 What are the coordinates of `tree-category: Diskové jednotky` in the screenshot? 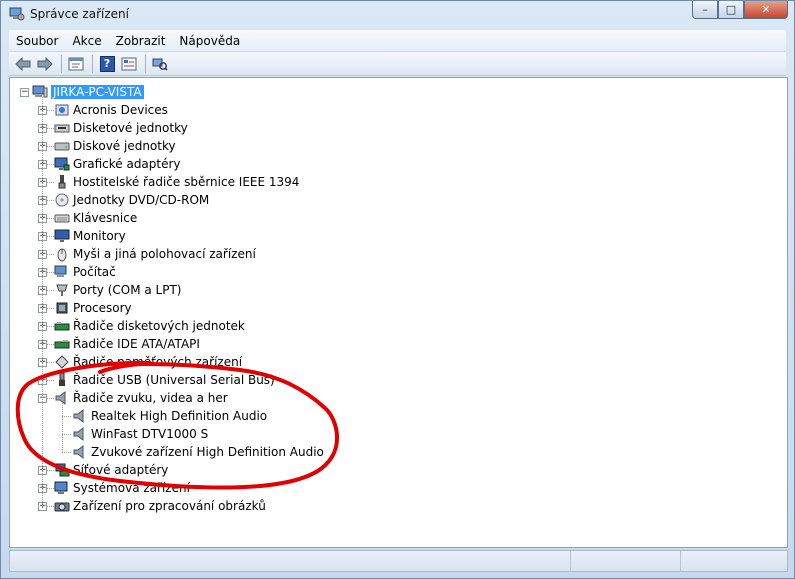 It's located at (115, 146).